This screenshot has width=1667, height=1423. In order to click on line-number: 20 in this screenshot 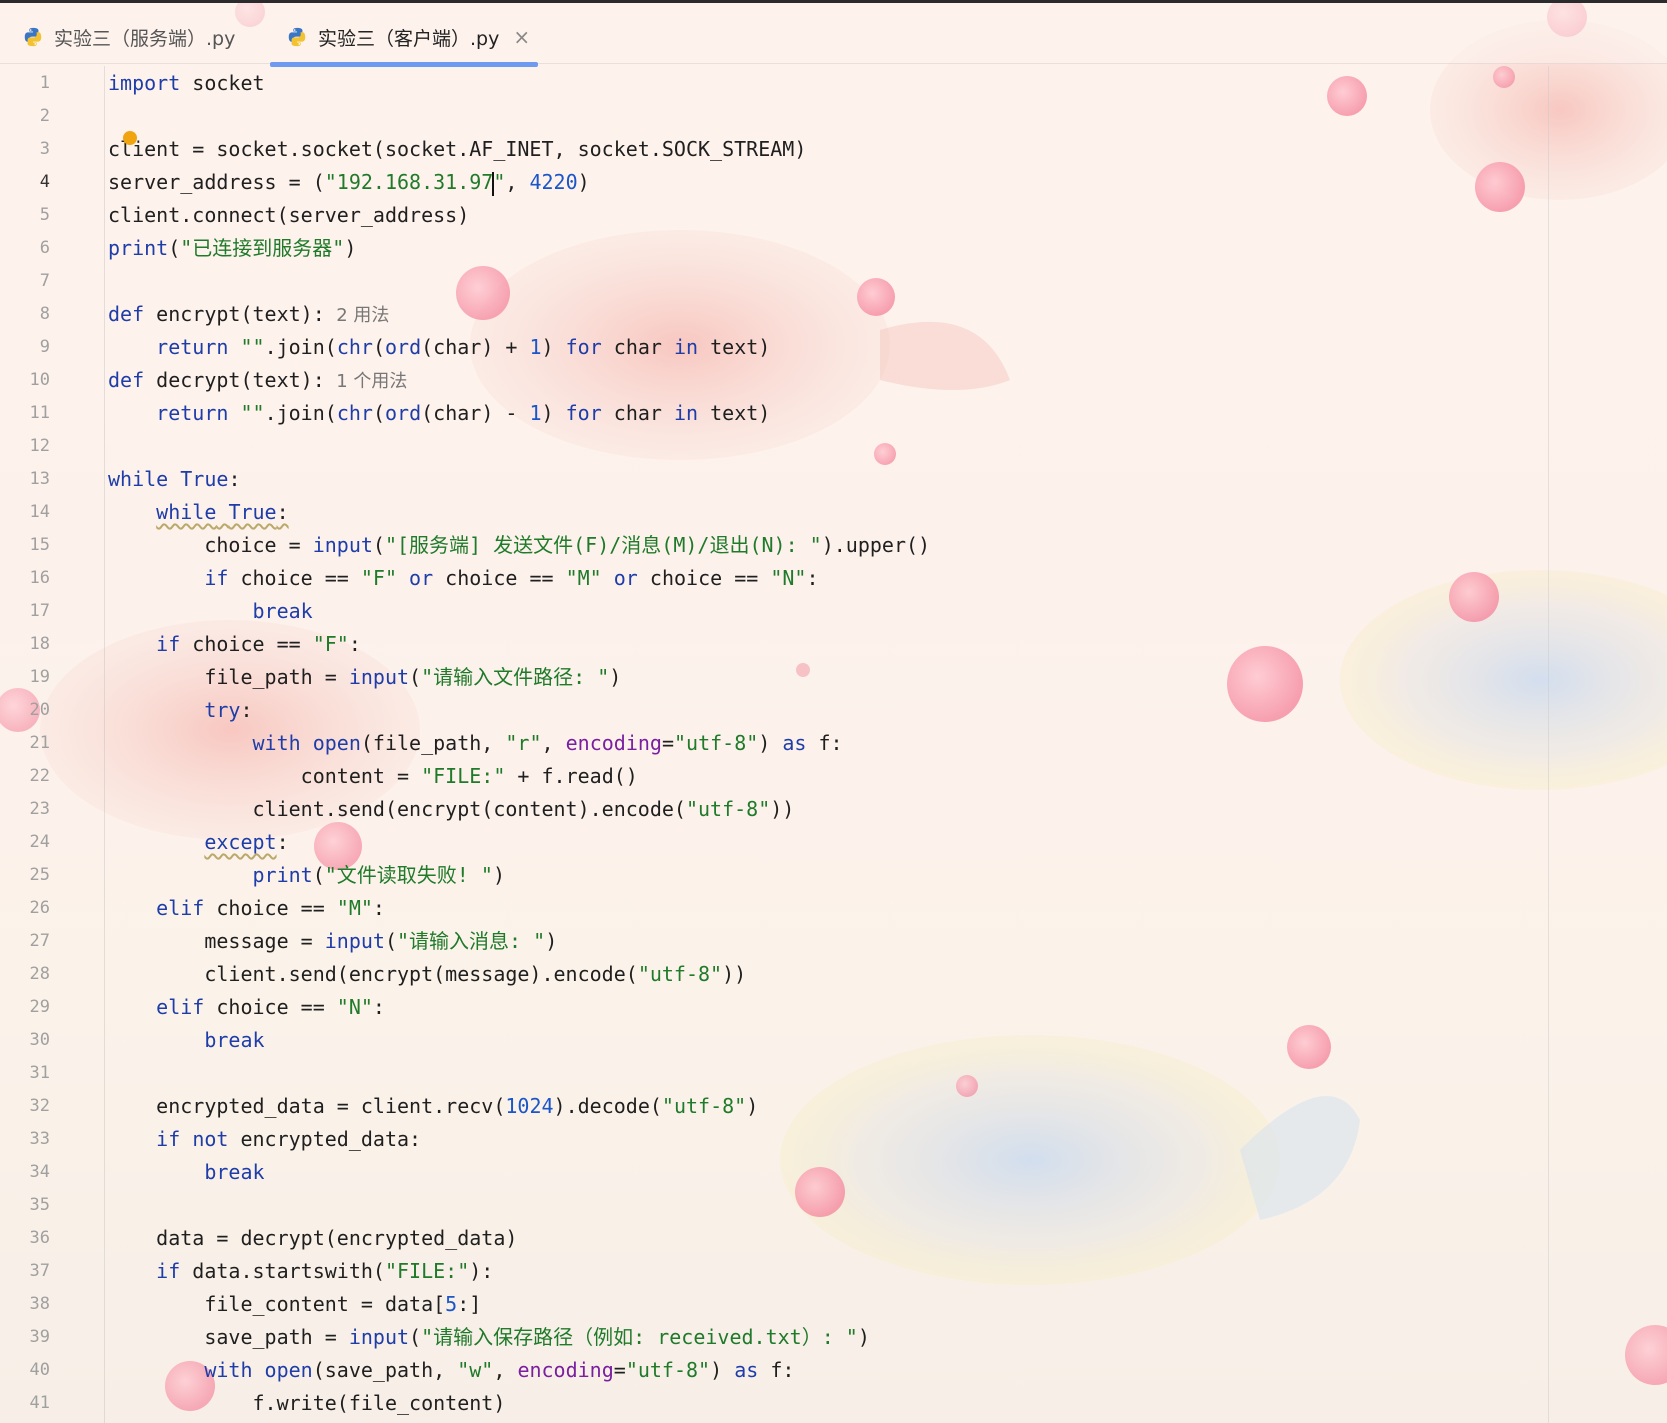, I will do `click(25, 710)`.